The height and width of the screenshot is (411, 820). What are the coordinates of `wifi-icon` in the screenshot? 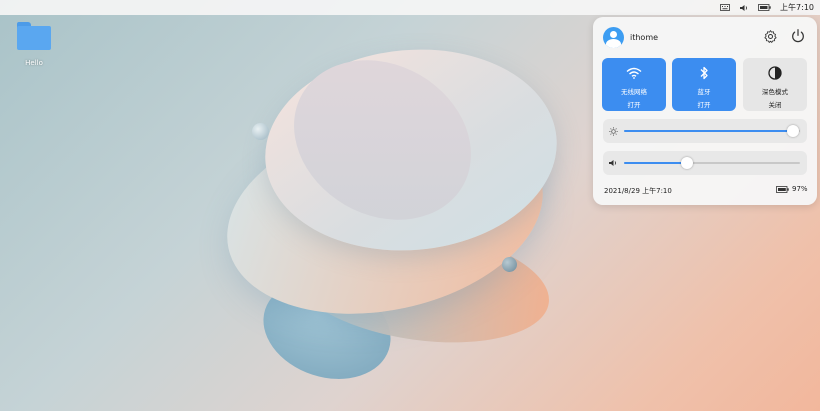 It's located at (634, 73).